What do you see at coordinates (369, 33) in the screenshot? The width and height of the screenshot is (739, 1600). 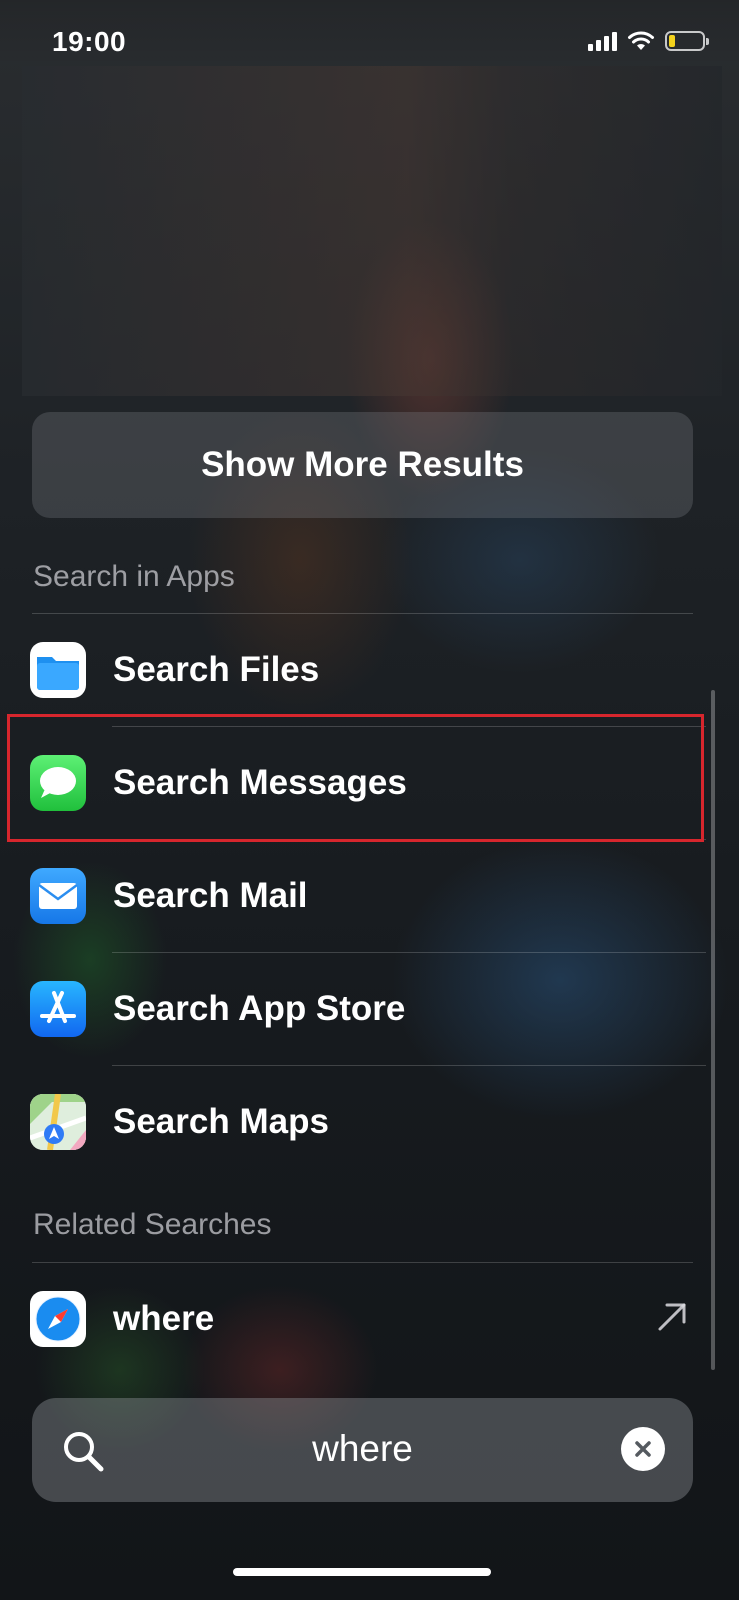 I see `status-bar: 19:00` at bounding box center [369, 33].